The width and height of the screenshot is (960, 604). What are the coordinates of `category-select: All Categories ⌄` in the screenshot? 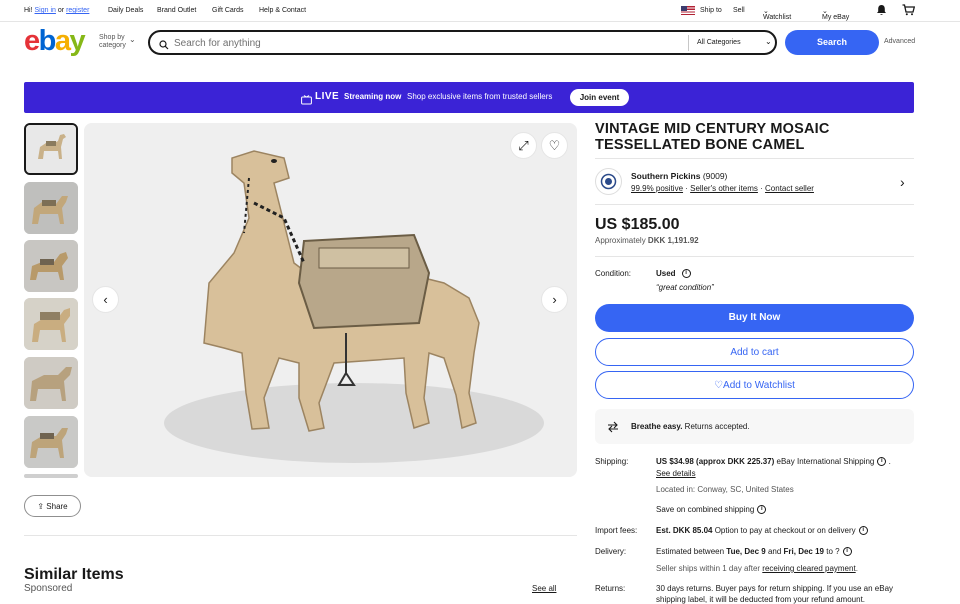 It's located at (731, 43).